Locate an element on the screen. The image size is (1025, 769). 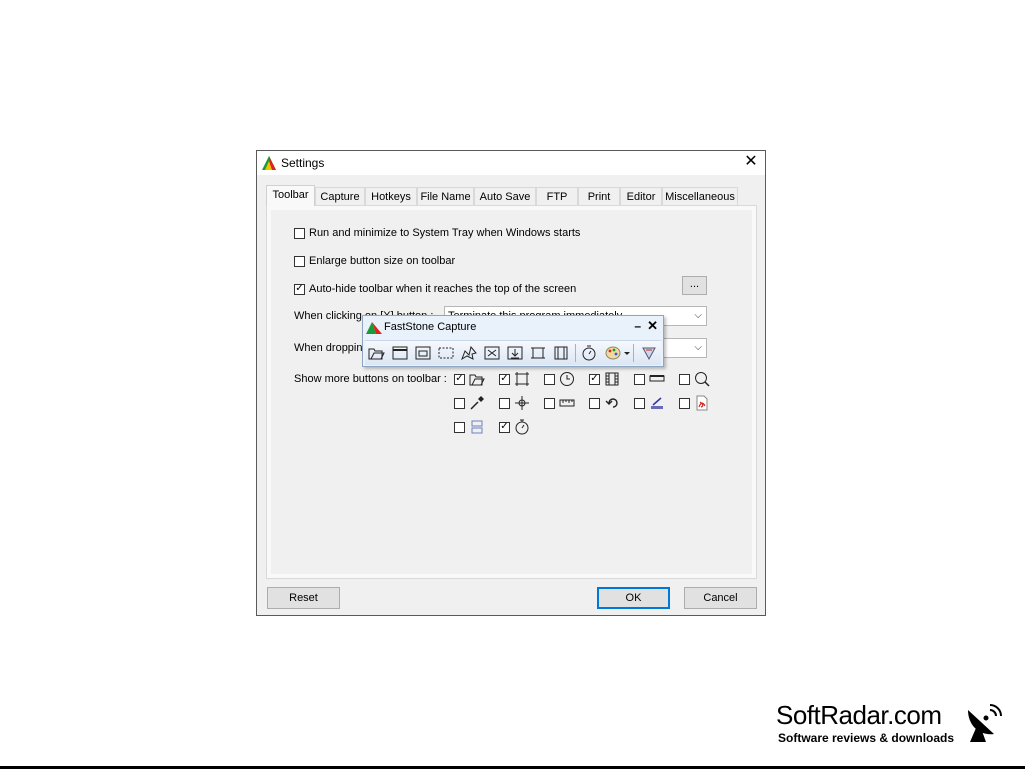
opt-pdf is located at coordinates (699, 403).